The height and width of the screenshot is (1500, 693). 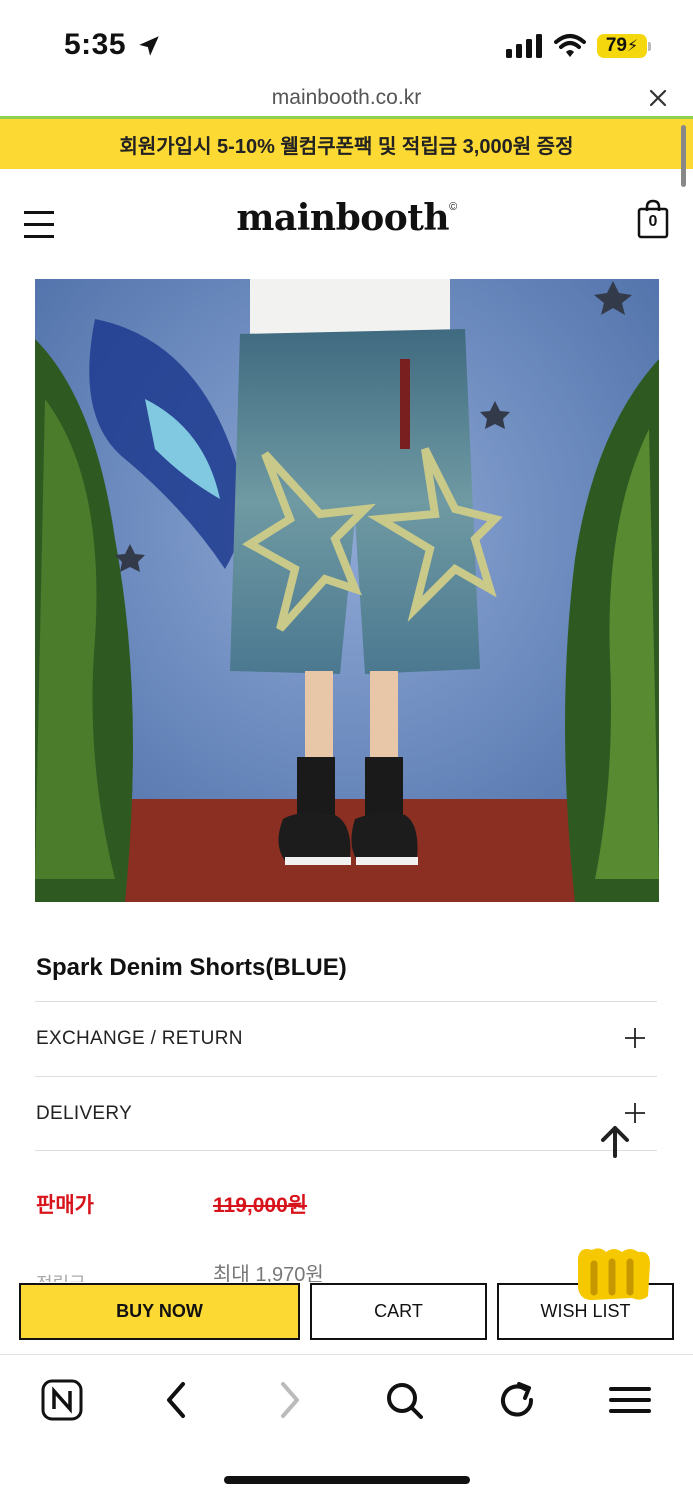 I want to click on promo-banner: 회원가입시 5-10% 웰컴쿠폰팩 및 적립금 3,000원 증정, so click(x=346, y=144).